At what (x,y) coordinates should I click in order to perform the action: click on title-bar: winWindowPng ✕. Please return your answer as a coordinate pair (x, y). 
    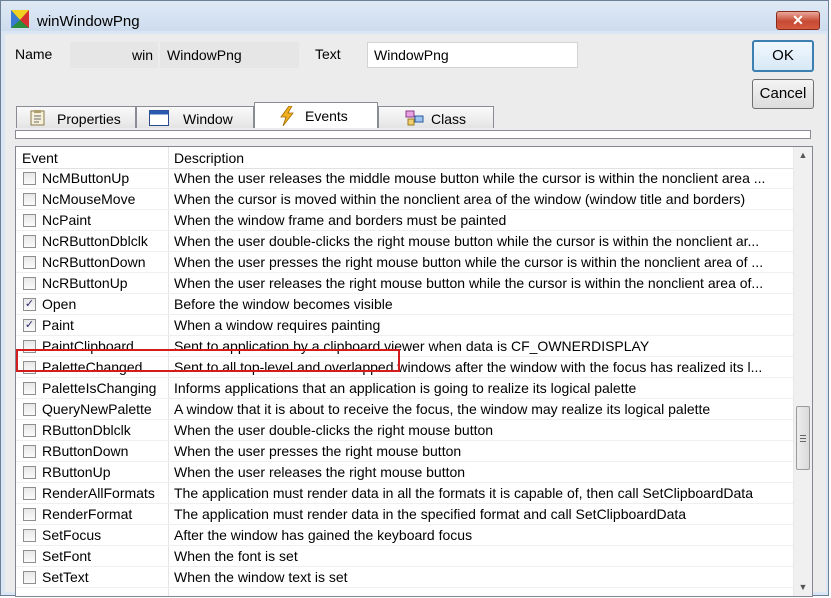
    Looking at the image, I should click on (414, 16).